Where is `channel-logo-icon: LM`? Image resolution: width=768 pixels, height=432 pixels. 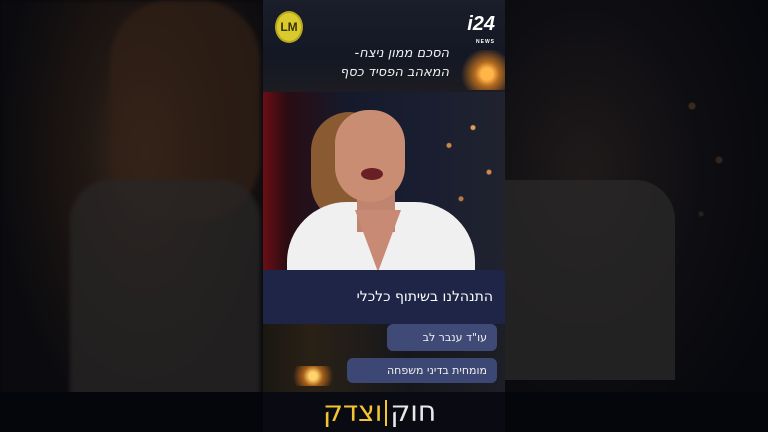 channel-logo-icon: LM is located at coordinates (289, 27).